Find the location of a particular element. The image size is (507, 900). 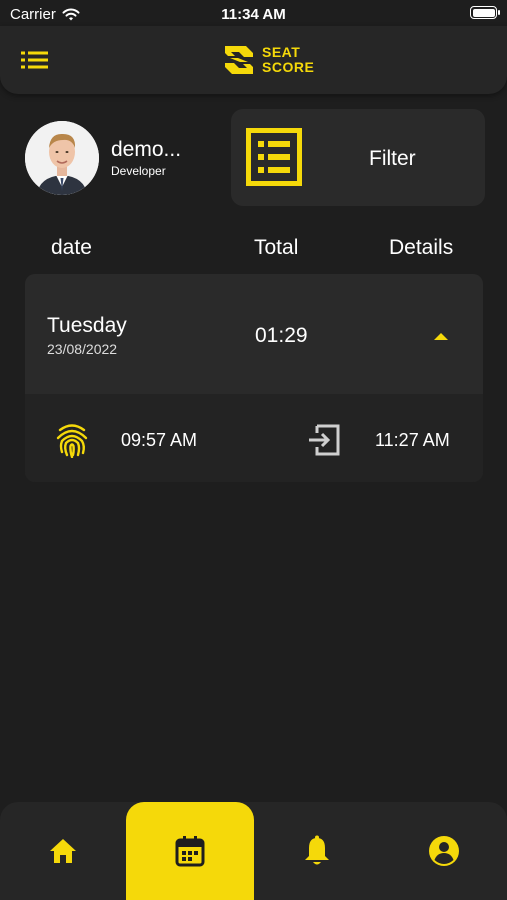

exit-to-app-icon is located at coordinates (324, 440).